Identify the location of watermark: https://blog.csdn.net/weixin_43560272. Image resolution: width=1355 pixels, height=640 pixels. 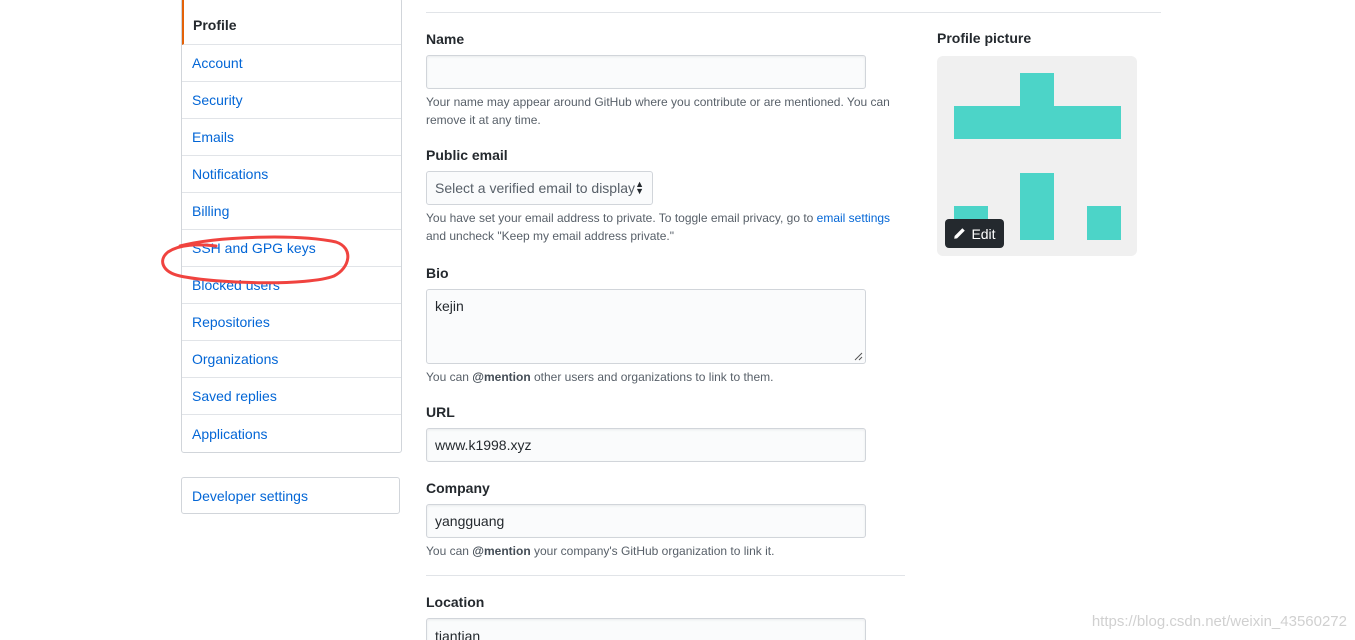
(1219, 621).